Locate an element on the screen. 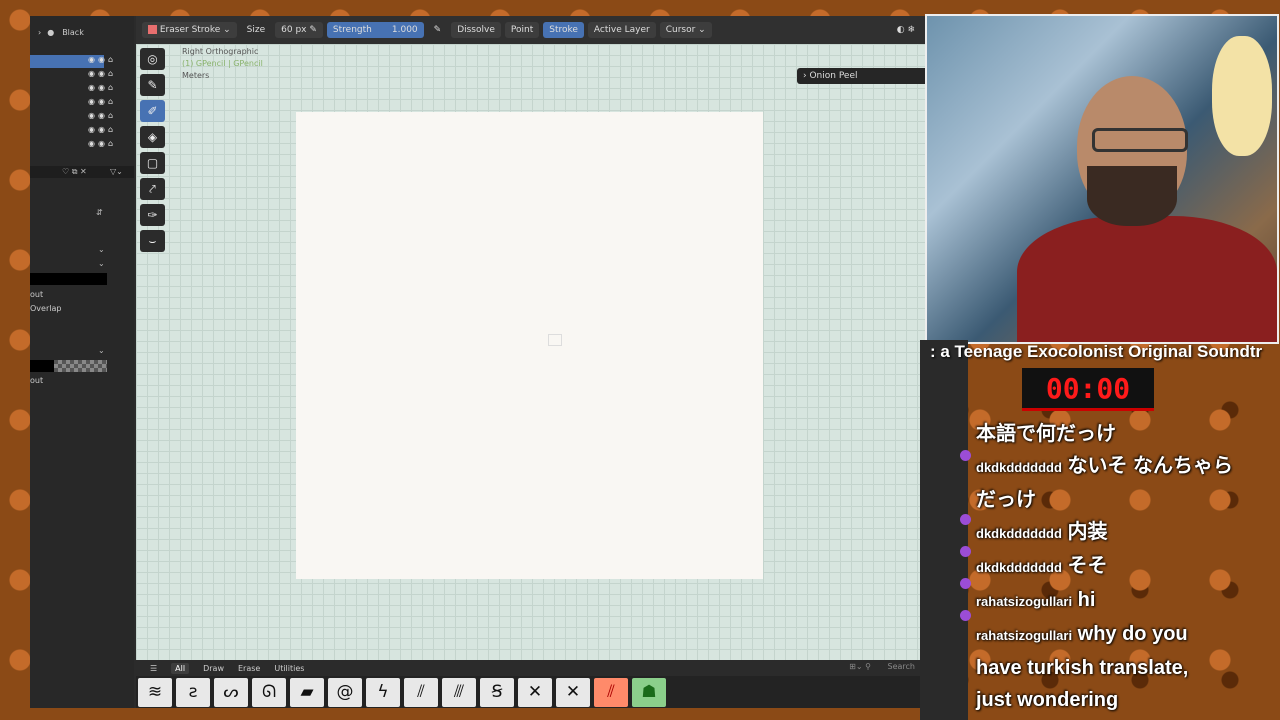  strength-field: Strength 1.000 is located at coordinates (375, 30).